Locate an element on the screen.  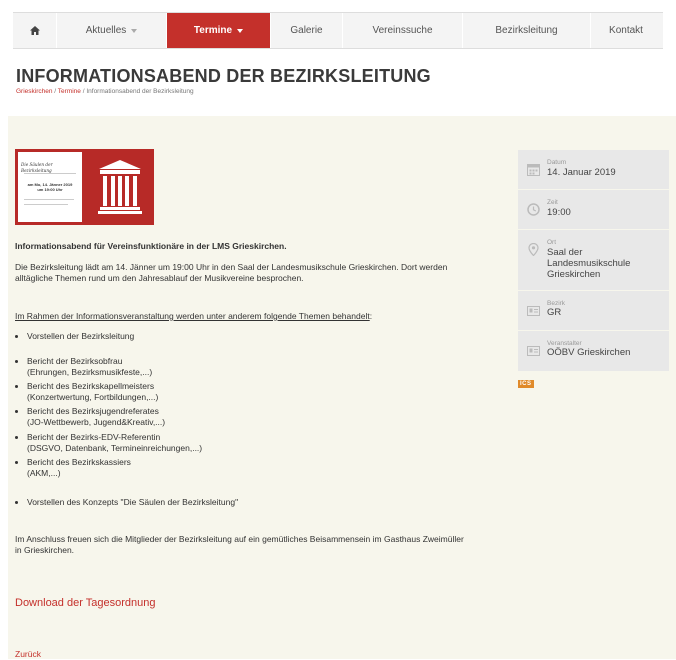
home-icon is located at coordinates (34, 30).